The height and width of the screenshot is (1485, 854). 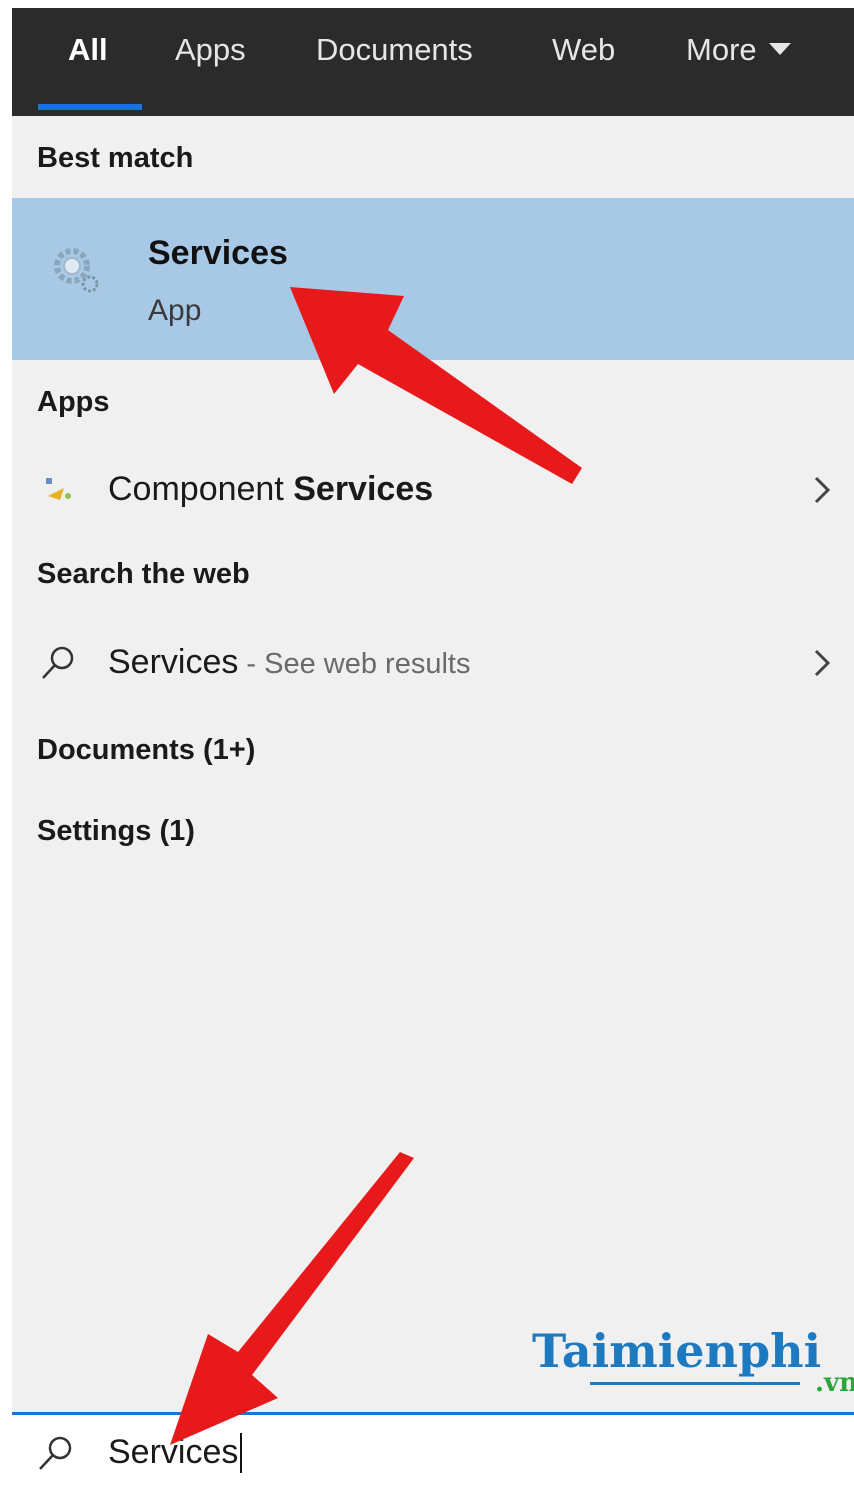 I want to click on web-result-services: Services - See web results, so click(x=433, y=663).